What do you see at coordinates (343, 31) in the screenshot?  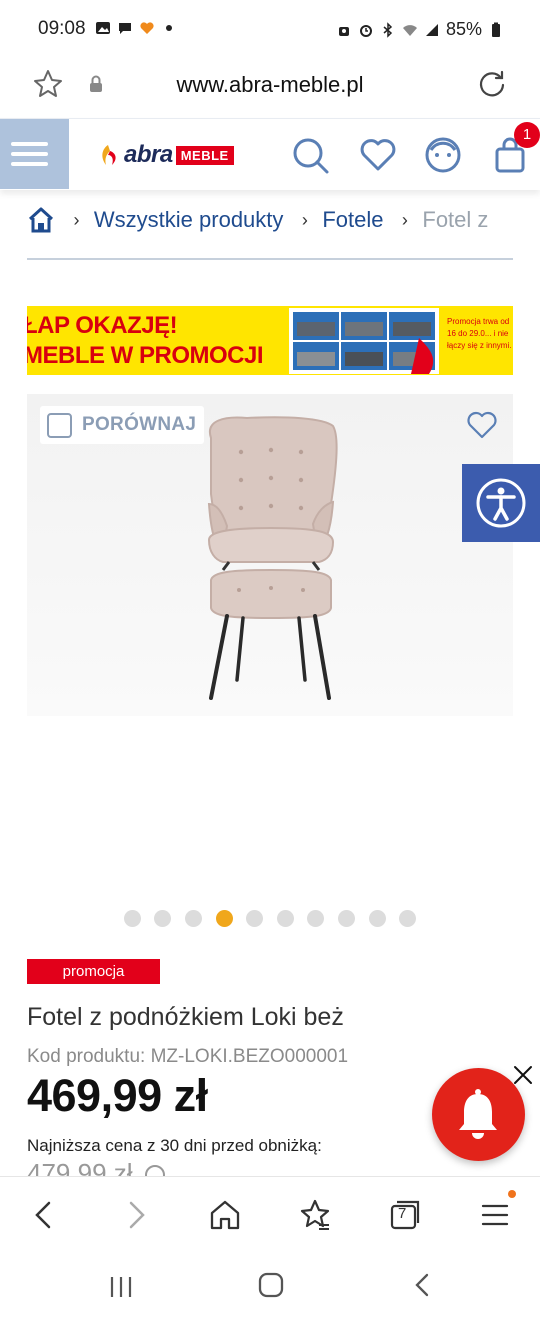 I see `vpn-icon` at bounding box center [343, 31].